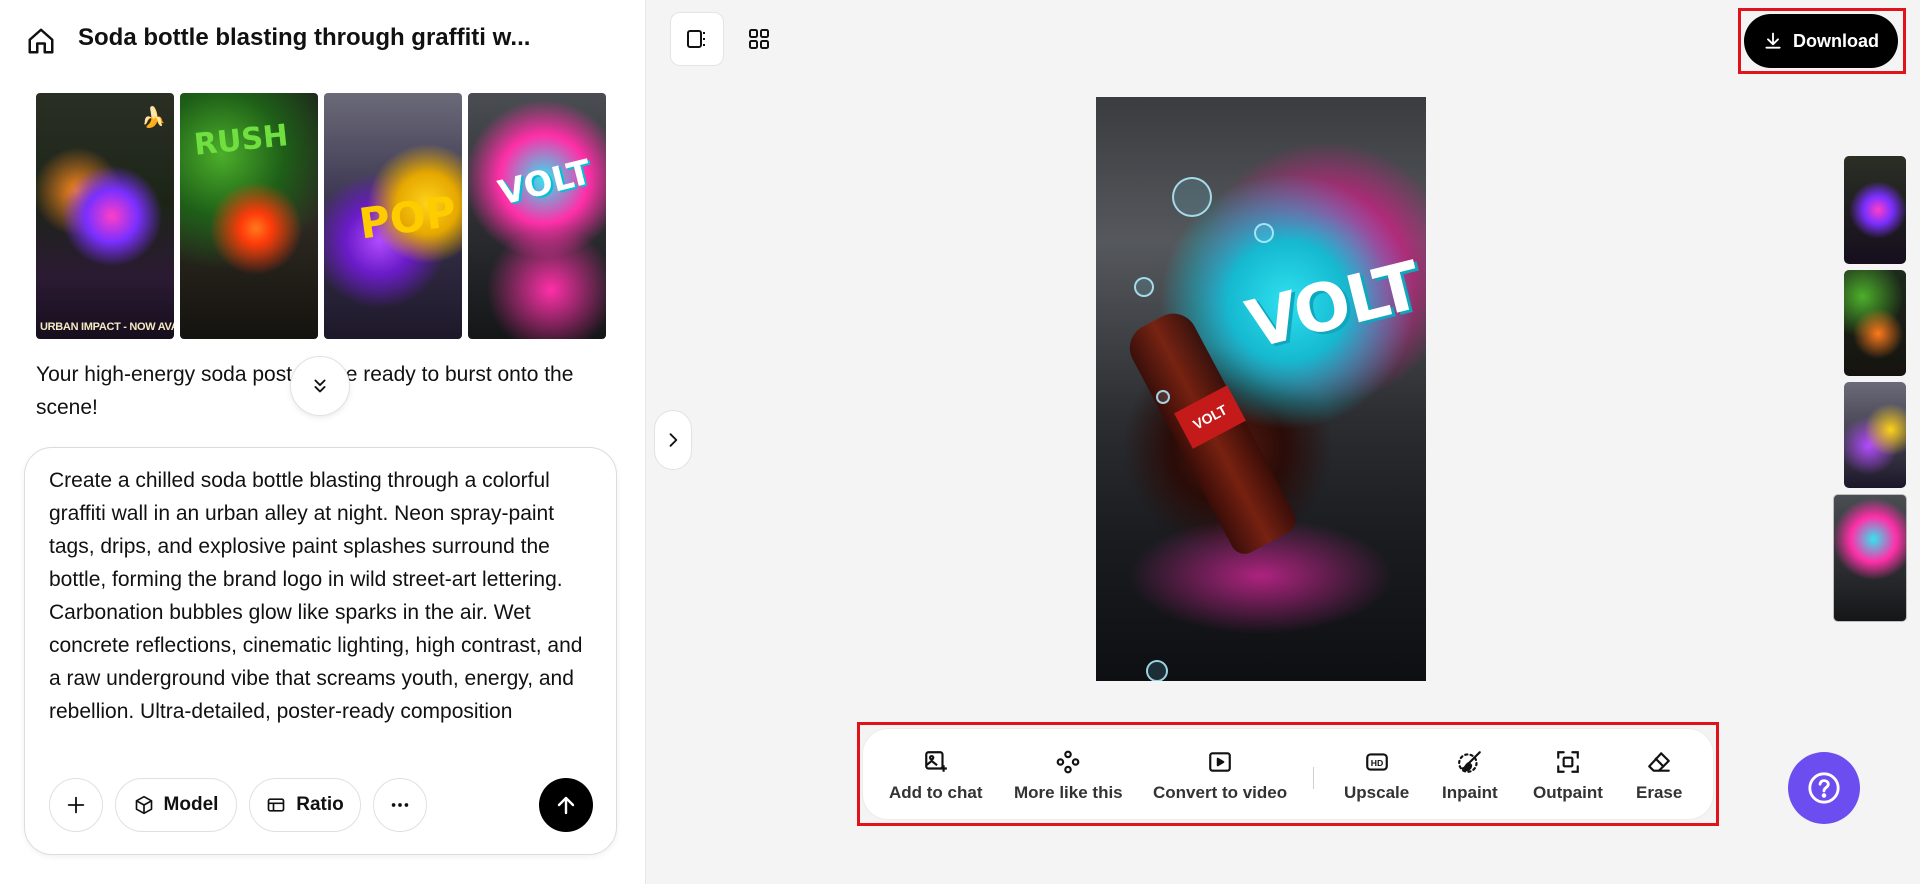 This screenshot has height=884, width=1920. Describe the element at coordinates (249, 216) in the screenshot. I see `result-thumbnail-2: RUSH` at that location.